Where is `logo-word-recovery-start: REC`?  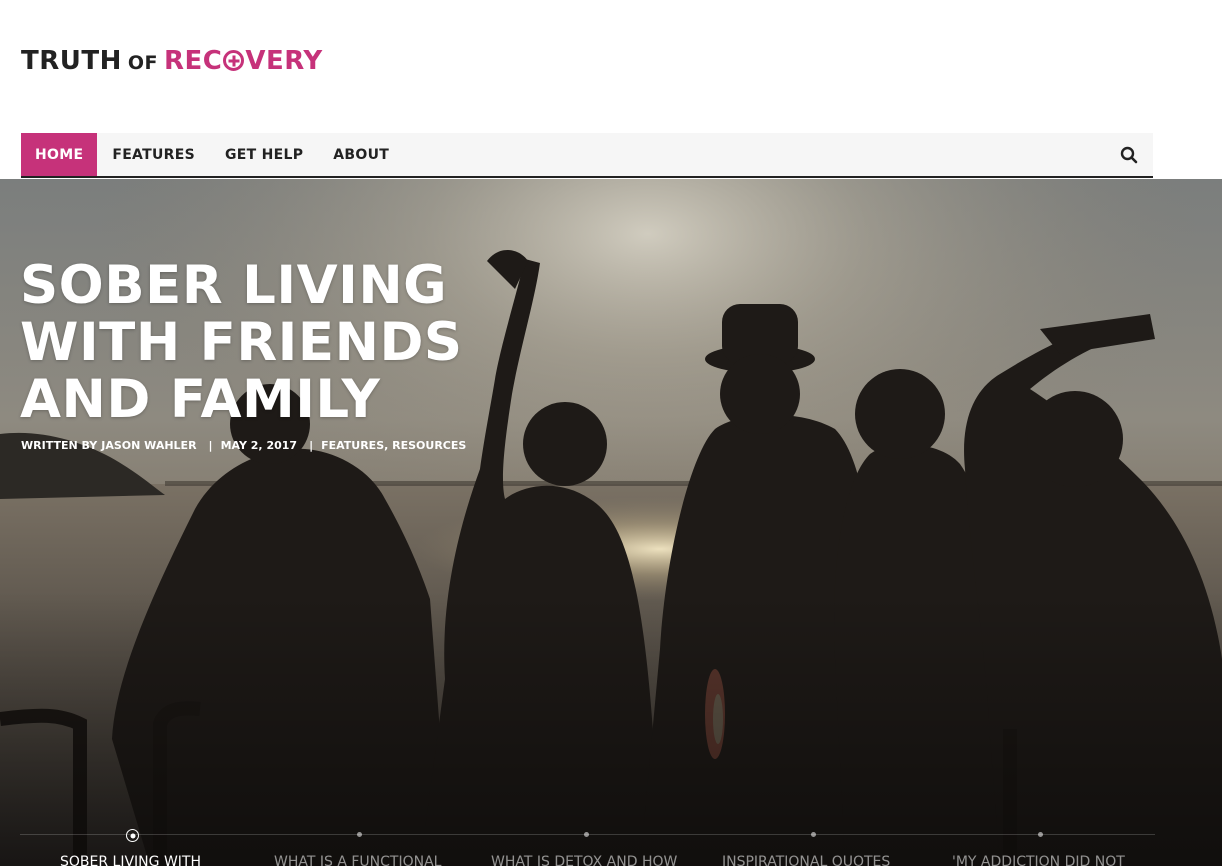 logo-word-recovery-start: REC is located at coordinates (193, 61).